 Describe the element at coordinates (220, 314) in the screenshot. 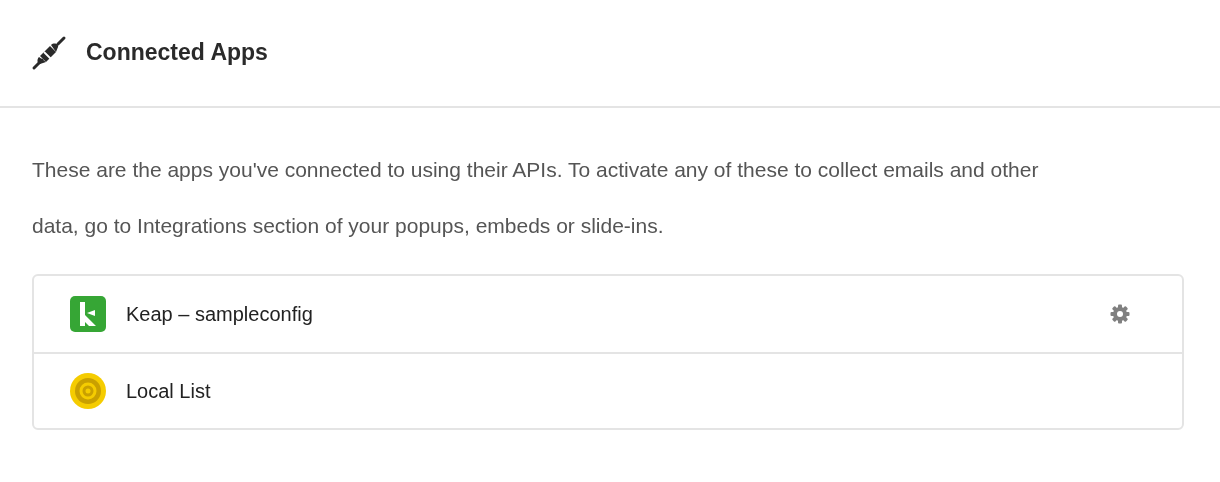

I see `app-name: Keap – sampleconfig` at that location.